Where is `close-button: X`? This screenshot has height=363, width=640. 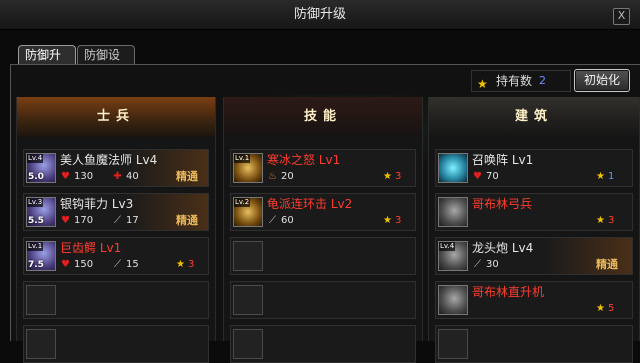 close-button: X is located at coordinates (621, 16).